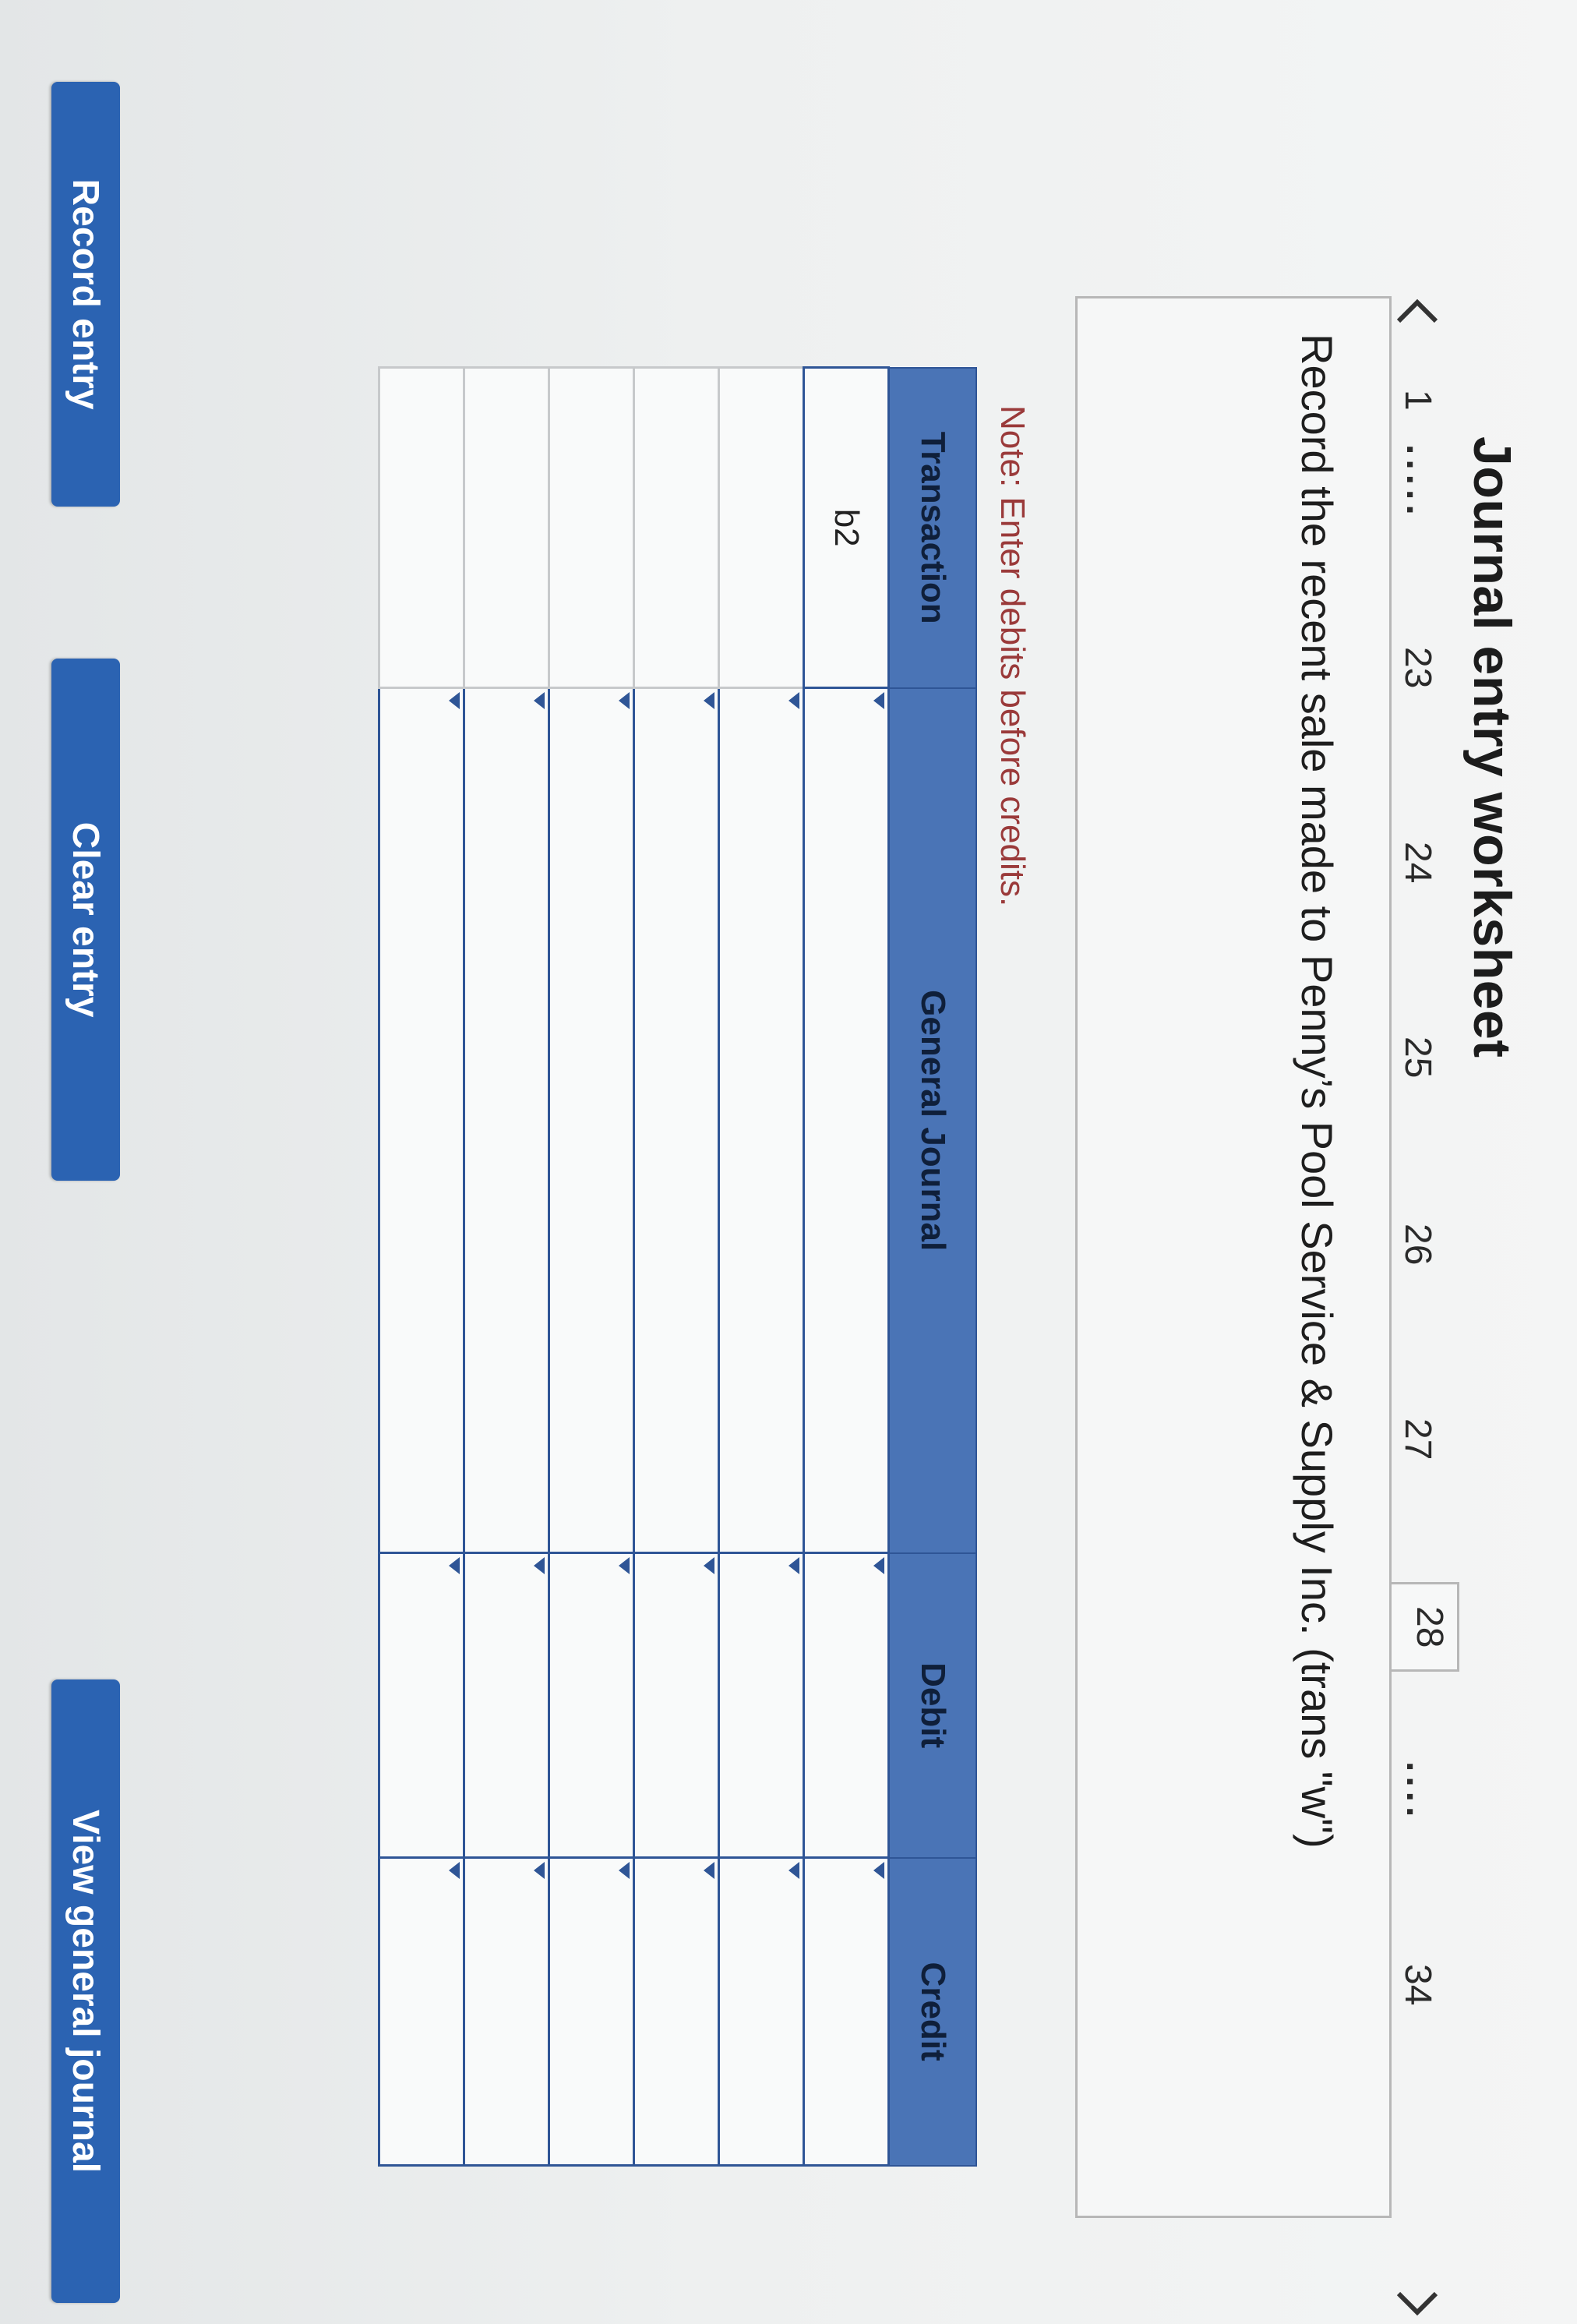  What do you see at coordinates (1417, 1984) in the screenshot?
I see `page-link-34: 34` at bounding box center [1417, 1984].